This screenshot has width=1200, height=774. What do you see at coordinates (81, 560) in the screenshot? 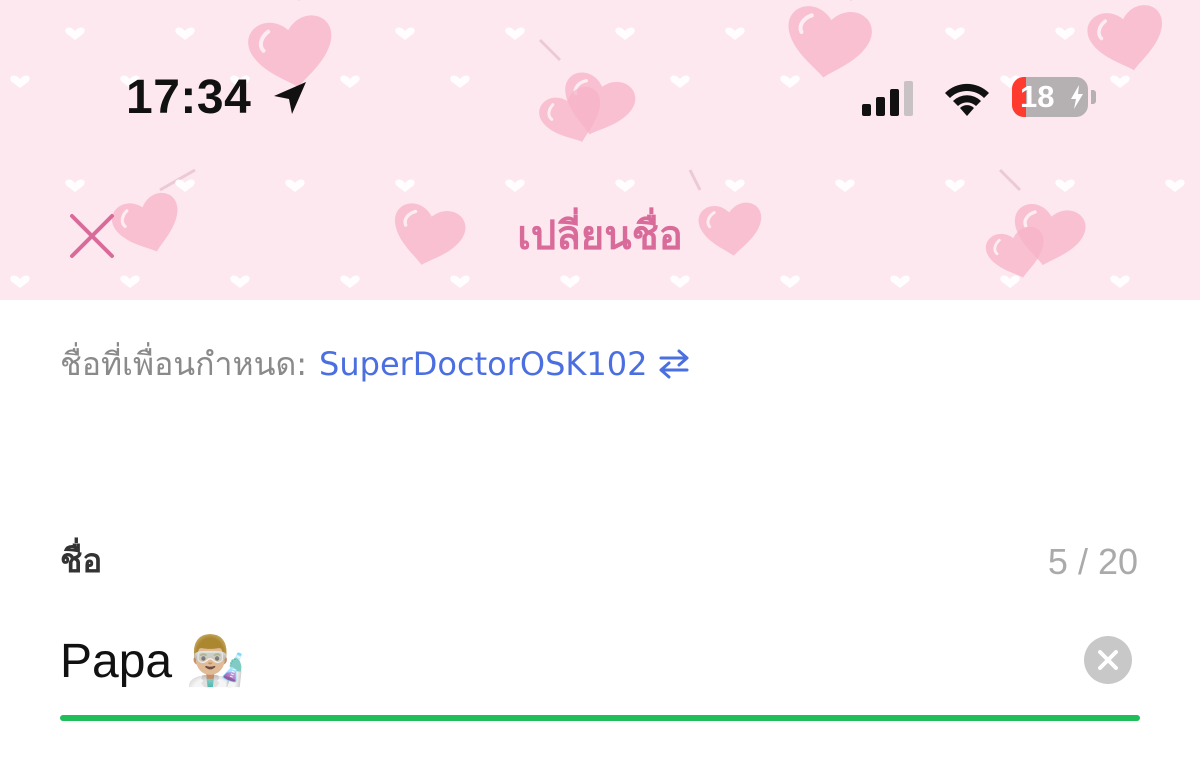
I see `name-field-label: ชื่อ` at bounding box center [81, 560].